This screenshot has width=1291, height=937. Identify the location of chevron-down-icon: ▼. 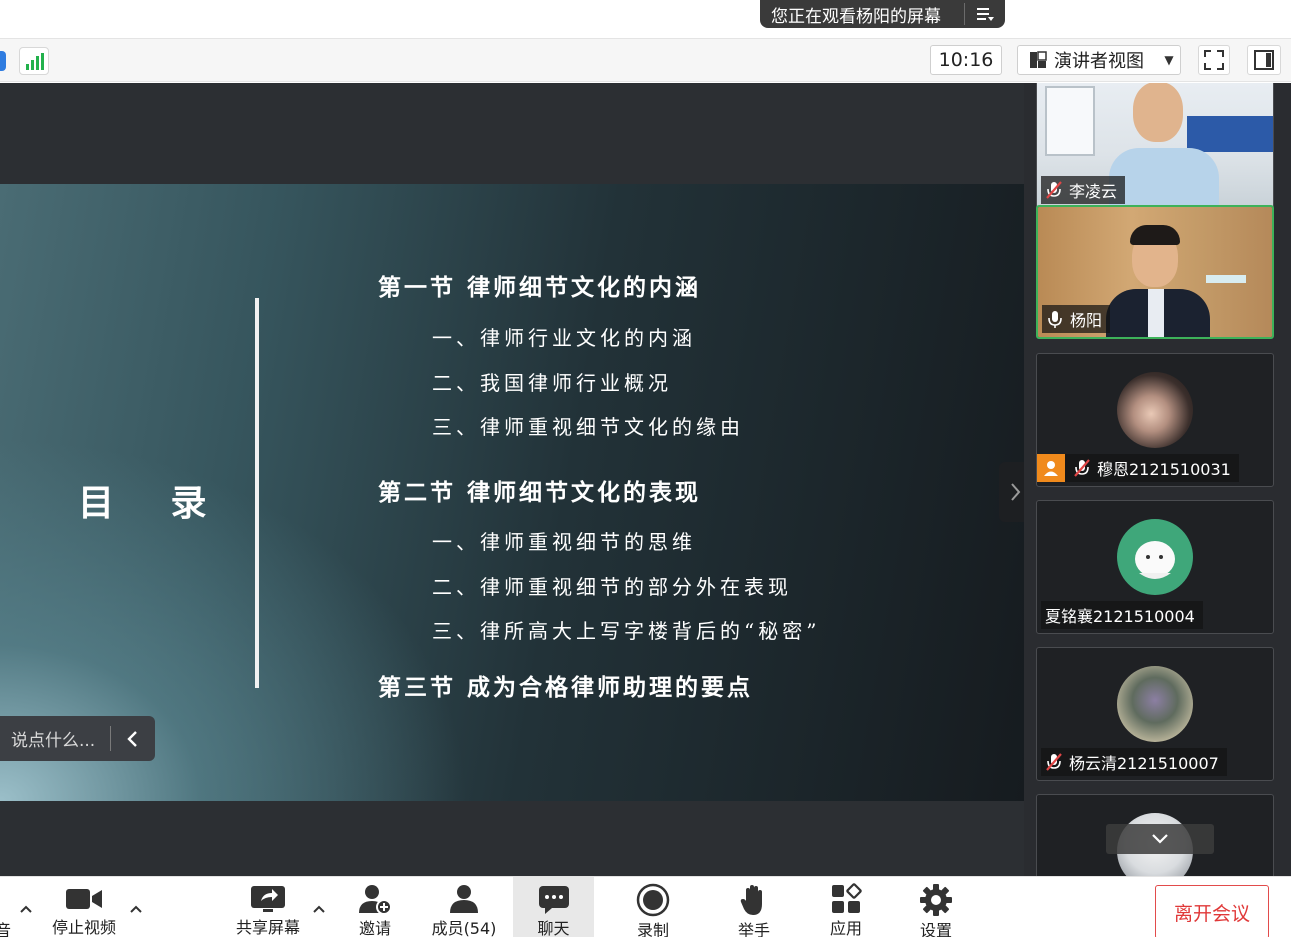
(1169, 60).